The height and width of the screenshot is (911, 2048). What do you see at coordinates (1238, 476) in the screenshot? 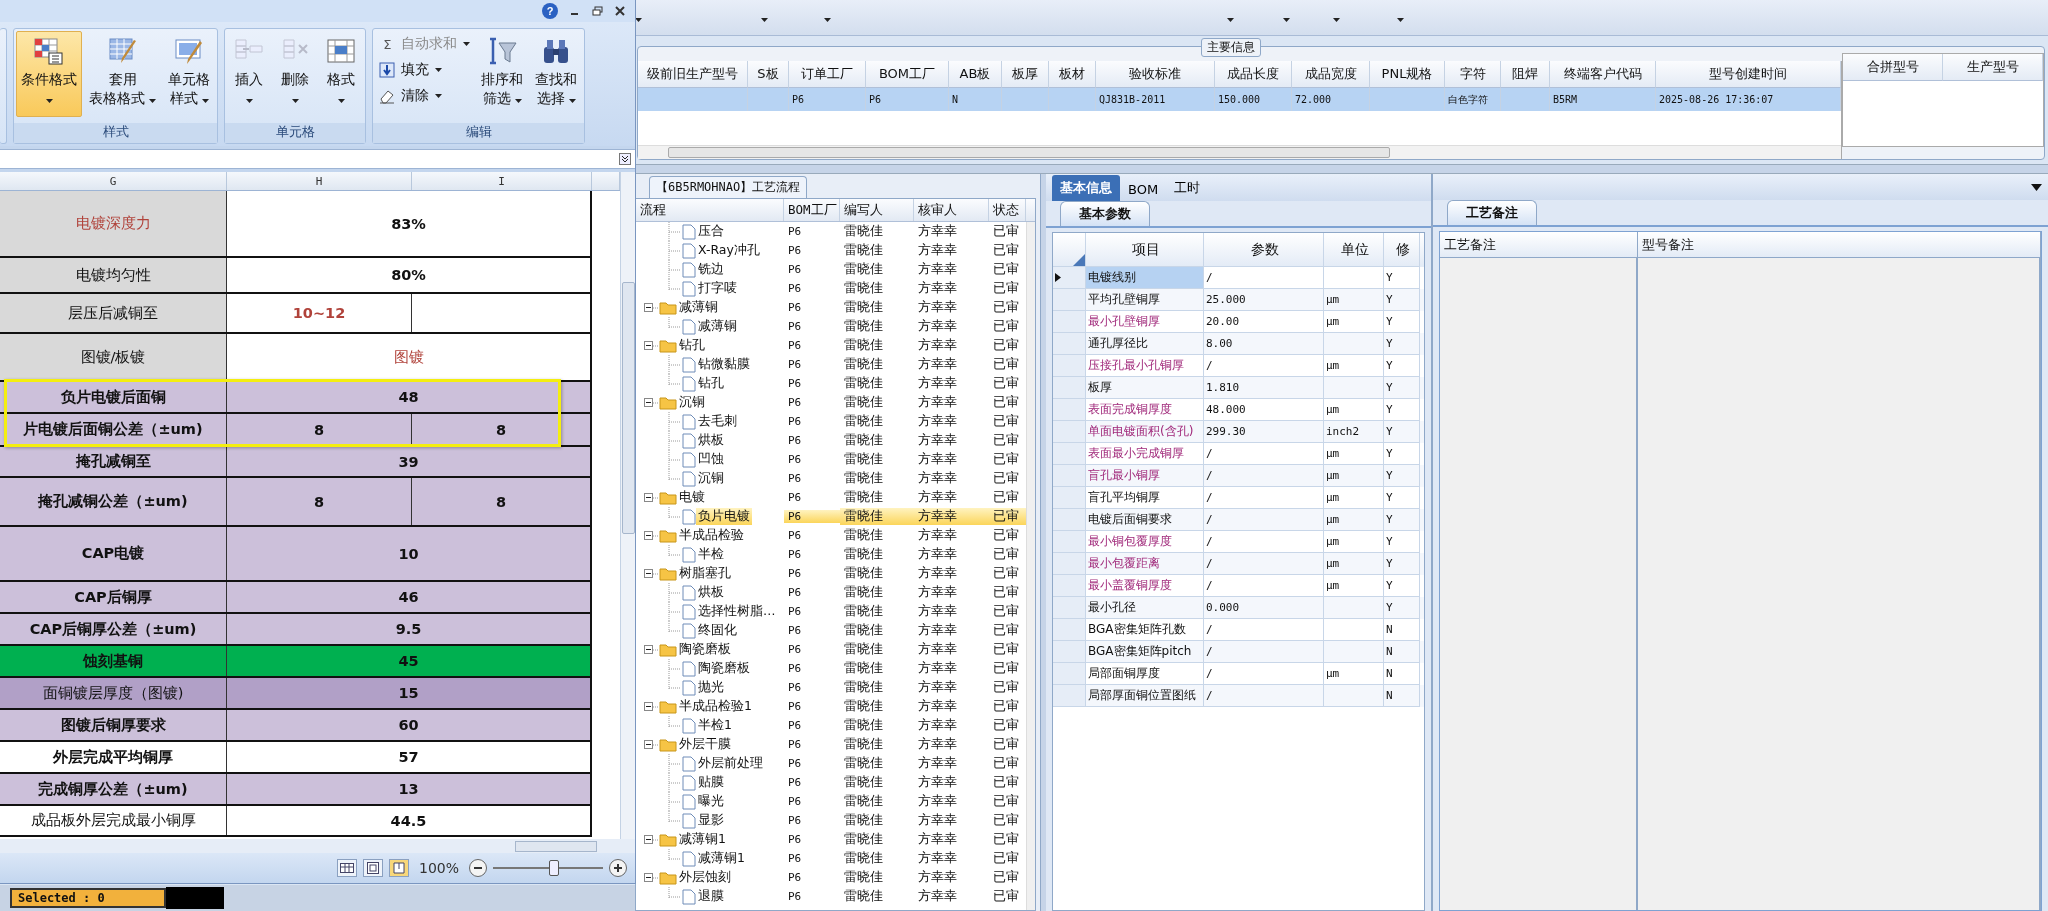
I see `table-row: 盲孔最小铜厚 / μm Y` at bounding box center [1238, 476].